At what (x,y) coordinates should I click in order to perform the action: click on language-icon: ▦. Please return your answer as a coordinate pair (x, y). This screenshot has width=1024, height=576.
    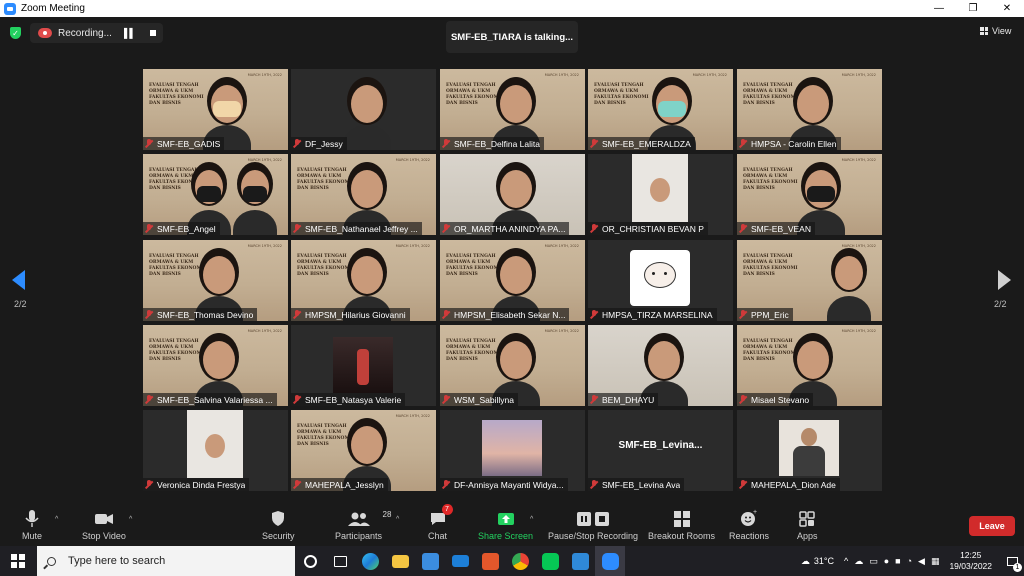
    Looking at the image, I should click on (935, 561).